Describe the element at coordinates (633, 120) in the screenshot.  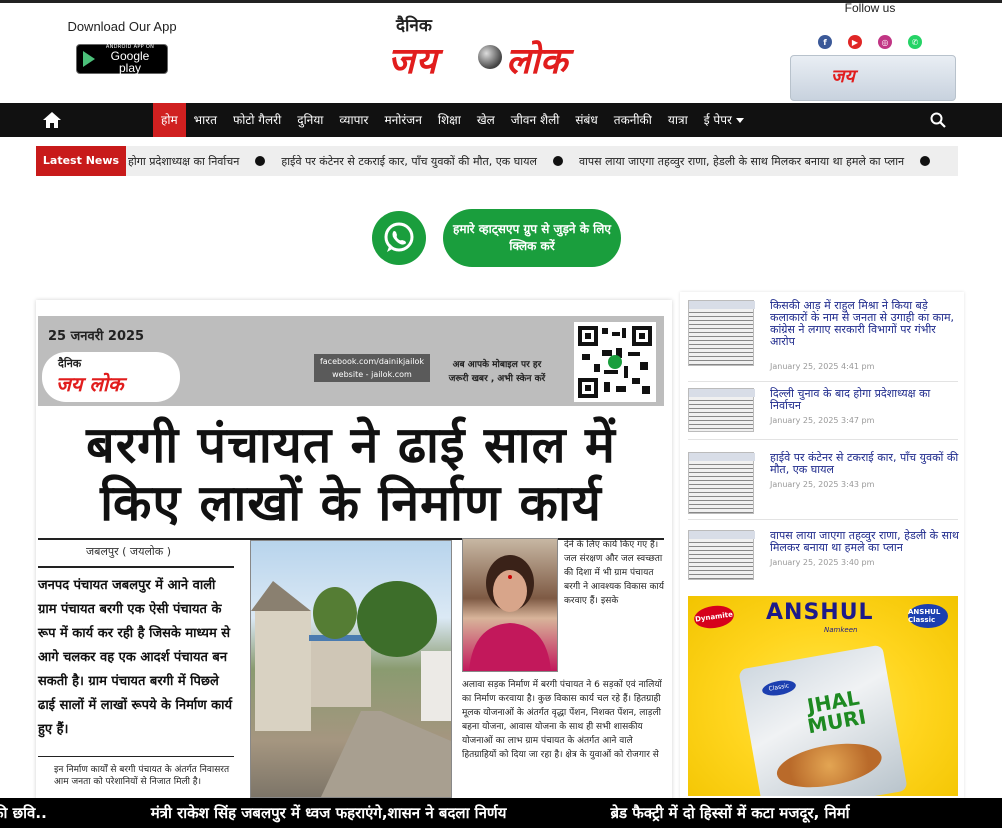
I see `nav-item-technology: तकनीकी` at that location.